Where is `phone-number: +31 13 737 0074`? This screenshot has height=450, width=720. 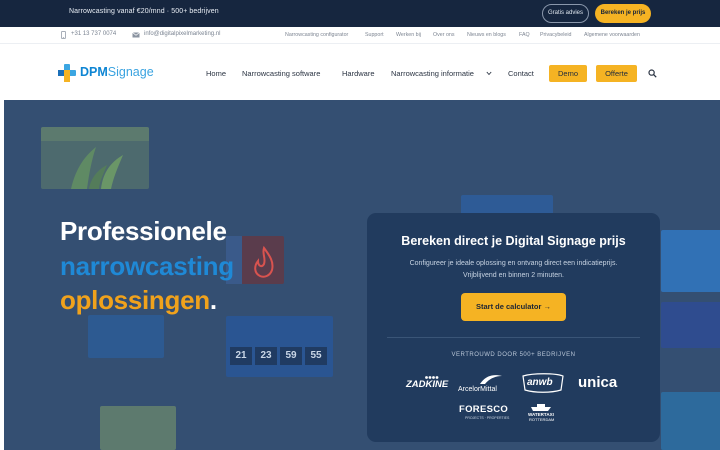 phone-number: +31 13 737 0074 is located at coordinates (93, 34).